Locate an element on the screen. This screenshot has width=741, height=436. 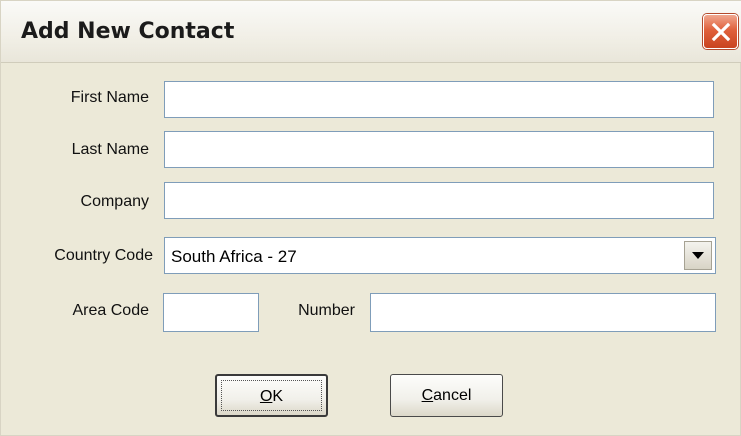
country-code-selected-value: South Africa - 27 is located at coordinates (234, 256).